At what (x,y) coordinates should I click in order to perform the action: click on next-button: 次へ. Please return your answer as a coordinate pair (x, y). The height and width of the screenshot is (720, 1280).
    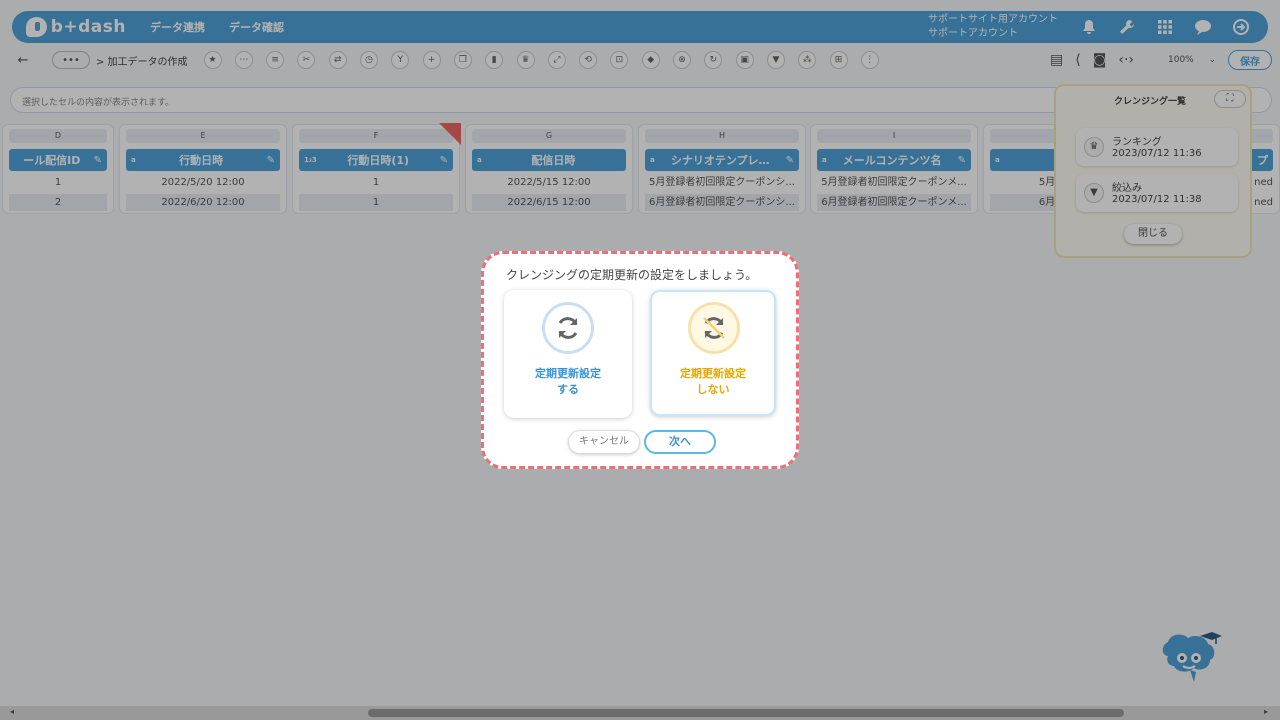
    Looking at the image, I should click on (680, 442).